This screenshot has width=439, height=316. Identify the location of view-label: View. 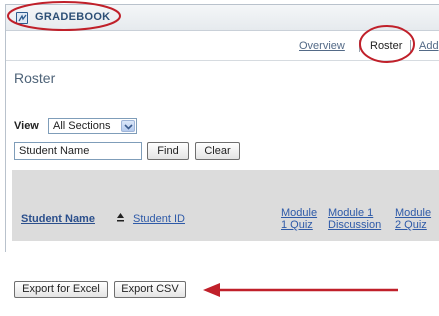
(26, 126).